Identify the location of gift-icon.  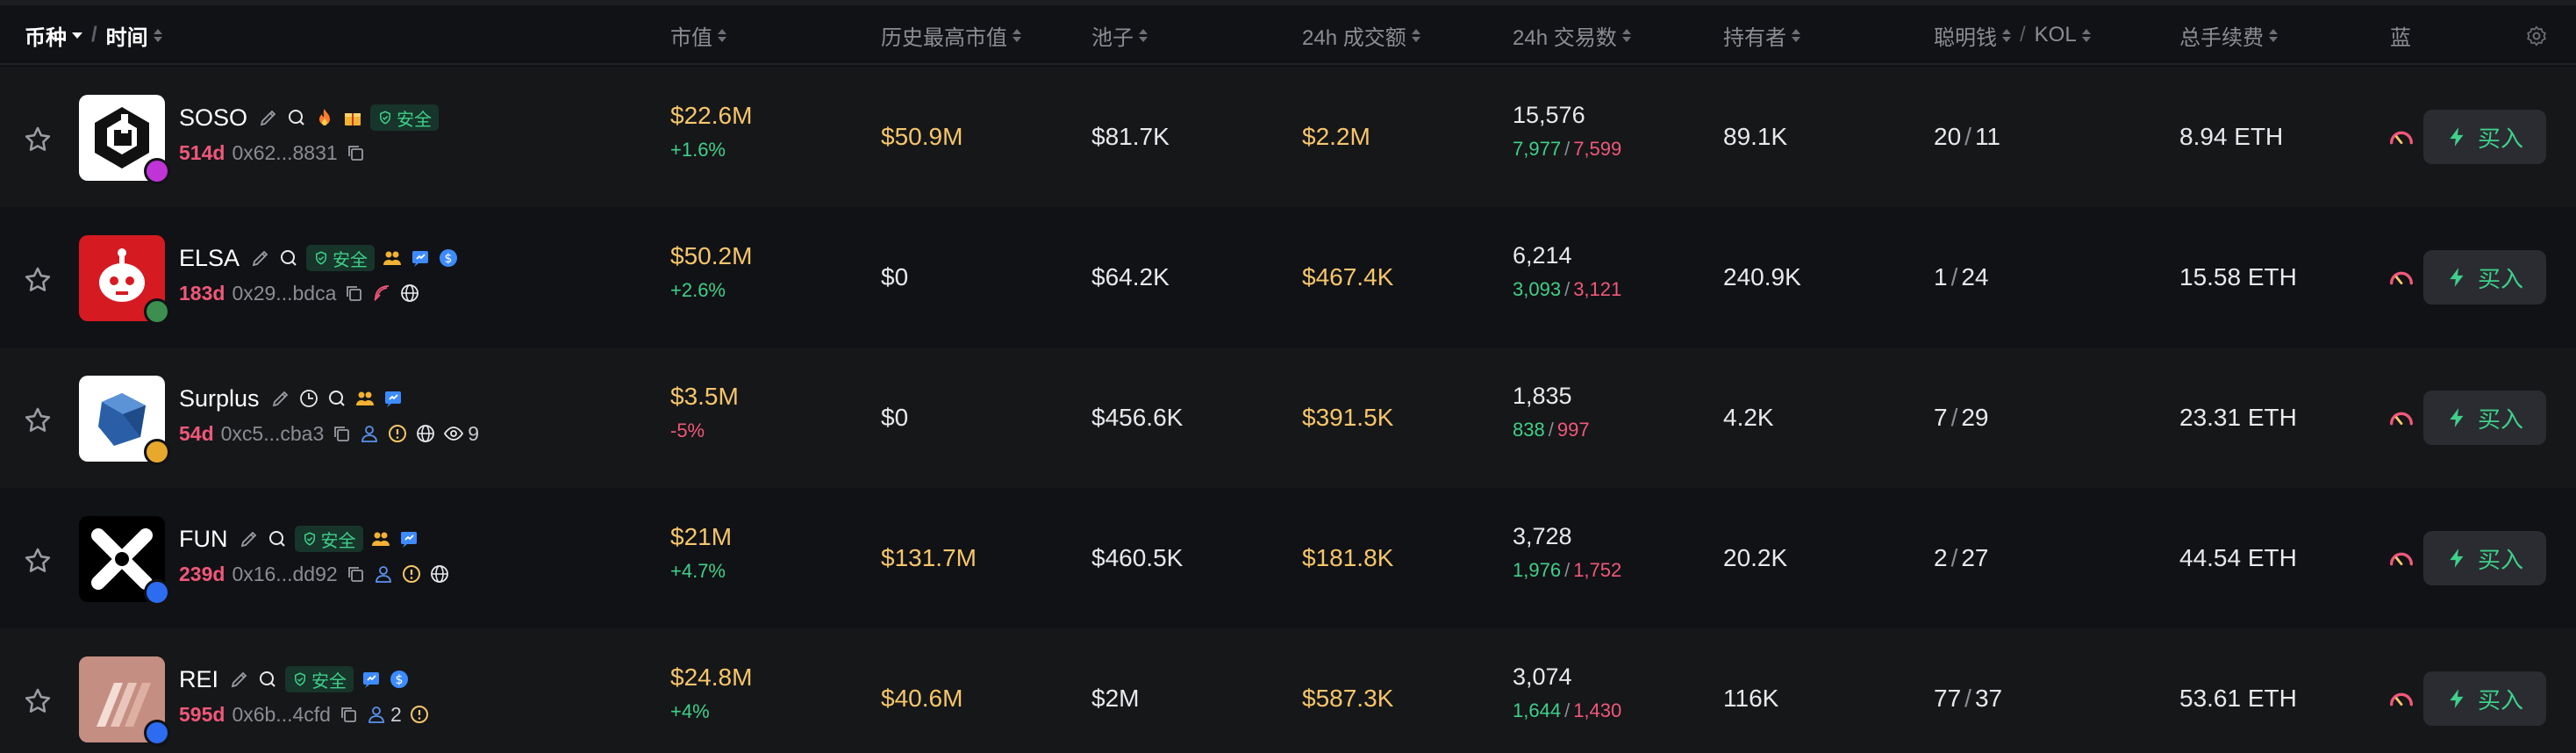
(353, 119).